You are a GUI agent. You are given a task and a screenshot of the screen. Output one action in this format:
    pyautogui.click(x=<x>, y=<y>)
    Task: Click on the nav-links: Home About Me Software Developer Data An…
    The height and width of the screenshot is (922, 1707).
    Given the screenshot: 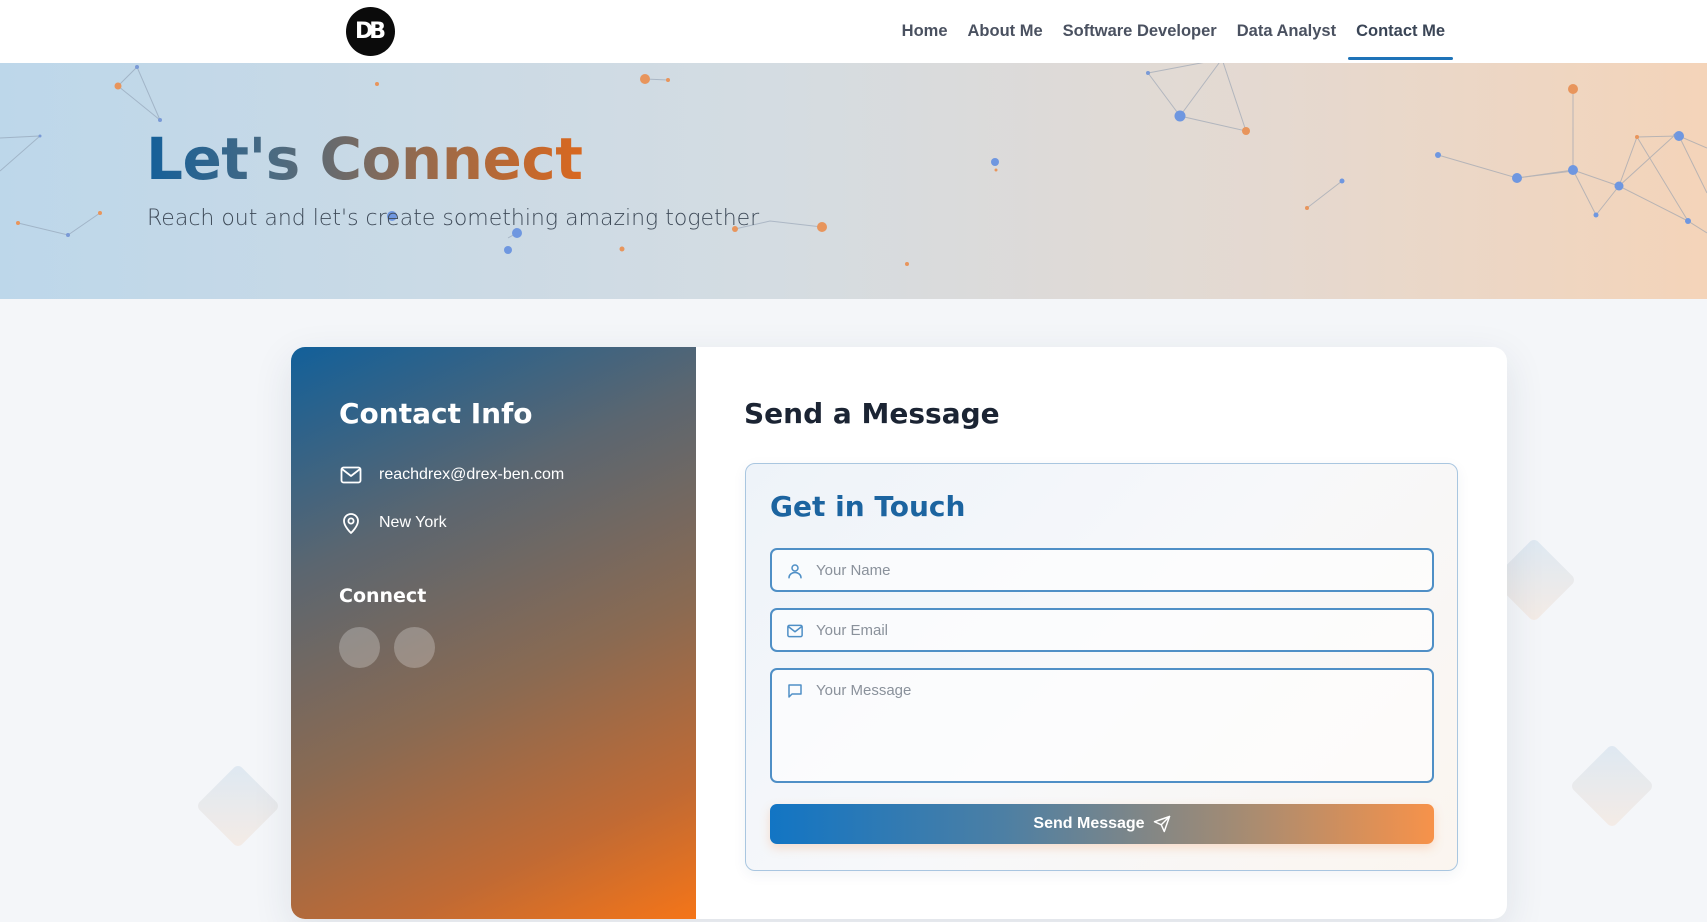 What is the action you would take?
    pyautogui.click(x=1173, y=31)
    